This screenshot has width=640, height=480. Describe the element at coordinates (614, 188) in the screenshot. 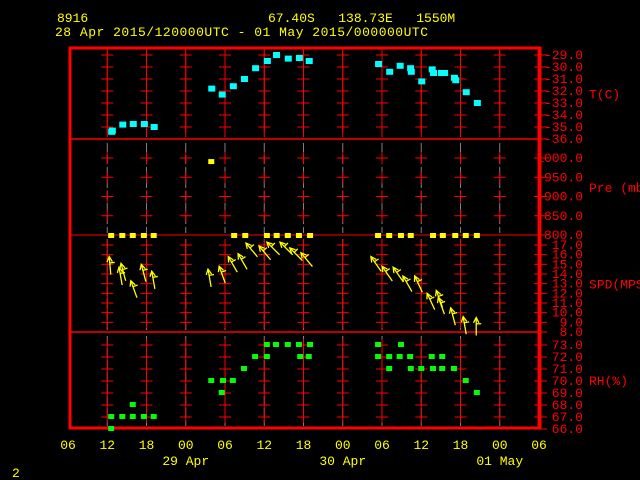

I see `panel-label-pressure: Pre (mb)` at that location.